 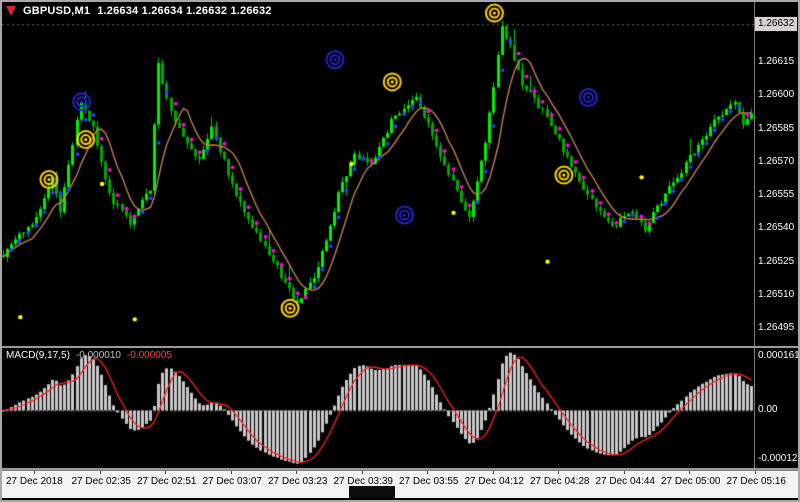 I want to click on macd-axis: 0.000161 0.00 -0.000126, so click(x=776, y=408).